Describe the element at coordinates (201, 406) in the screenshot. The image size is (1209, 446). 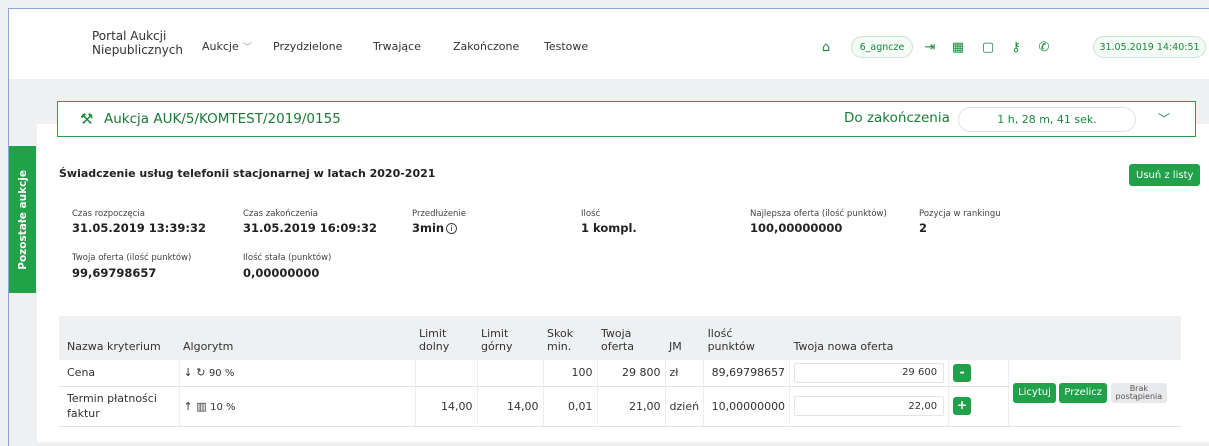
I see `bar-chart-icon: ▥` at that location.